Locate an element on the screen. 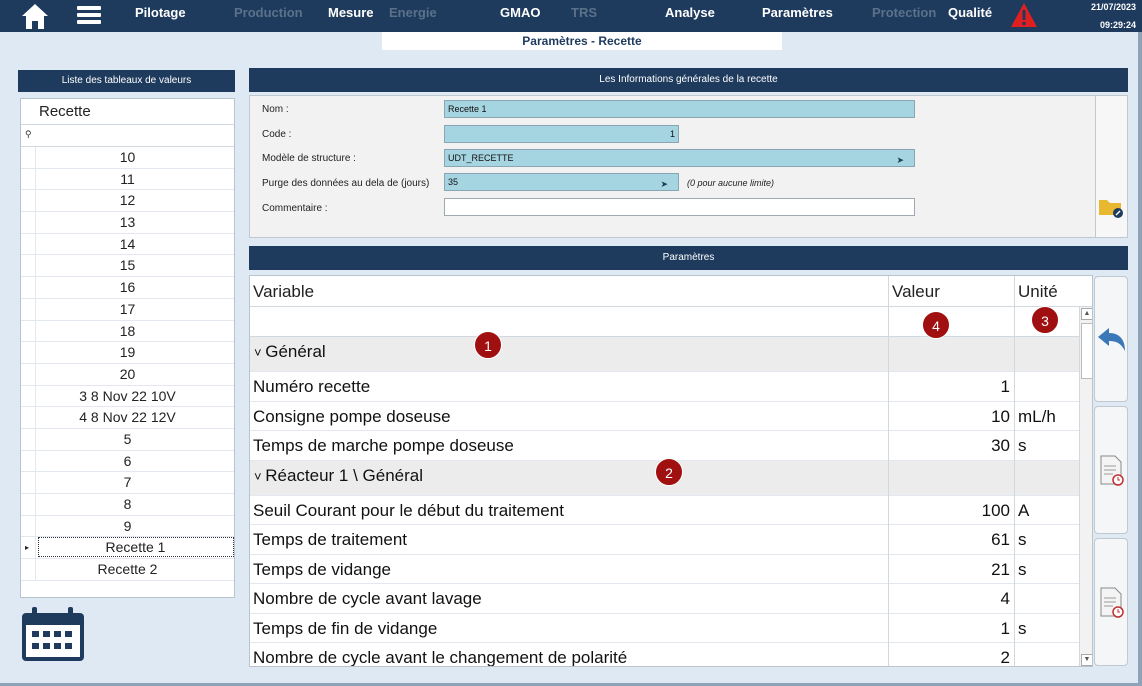  nav-energie: Energie is located at coordinates (413, 12).